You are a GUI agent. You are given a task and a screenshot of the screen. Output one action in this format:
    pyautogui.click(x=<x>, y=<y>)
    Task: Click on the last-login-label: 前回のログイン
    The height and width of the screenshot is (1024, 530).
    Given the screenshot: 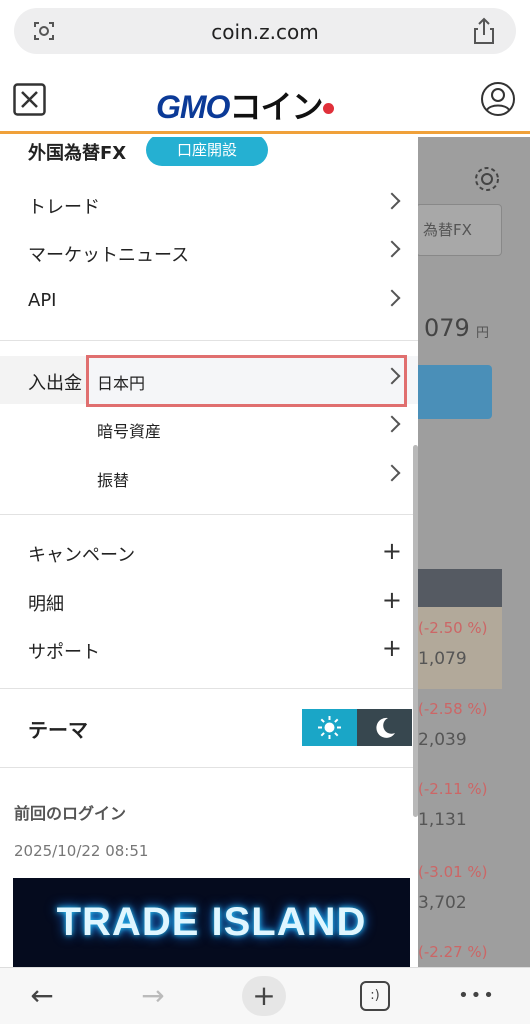 What is the action you would take?
    pyautogui.click(x=70, y=813)
    